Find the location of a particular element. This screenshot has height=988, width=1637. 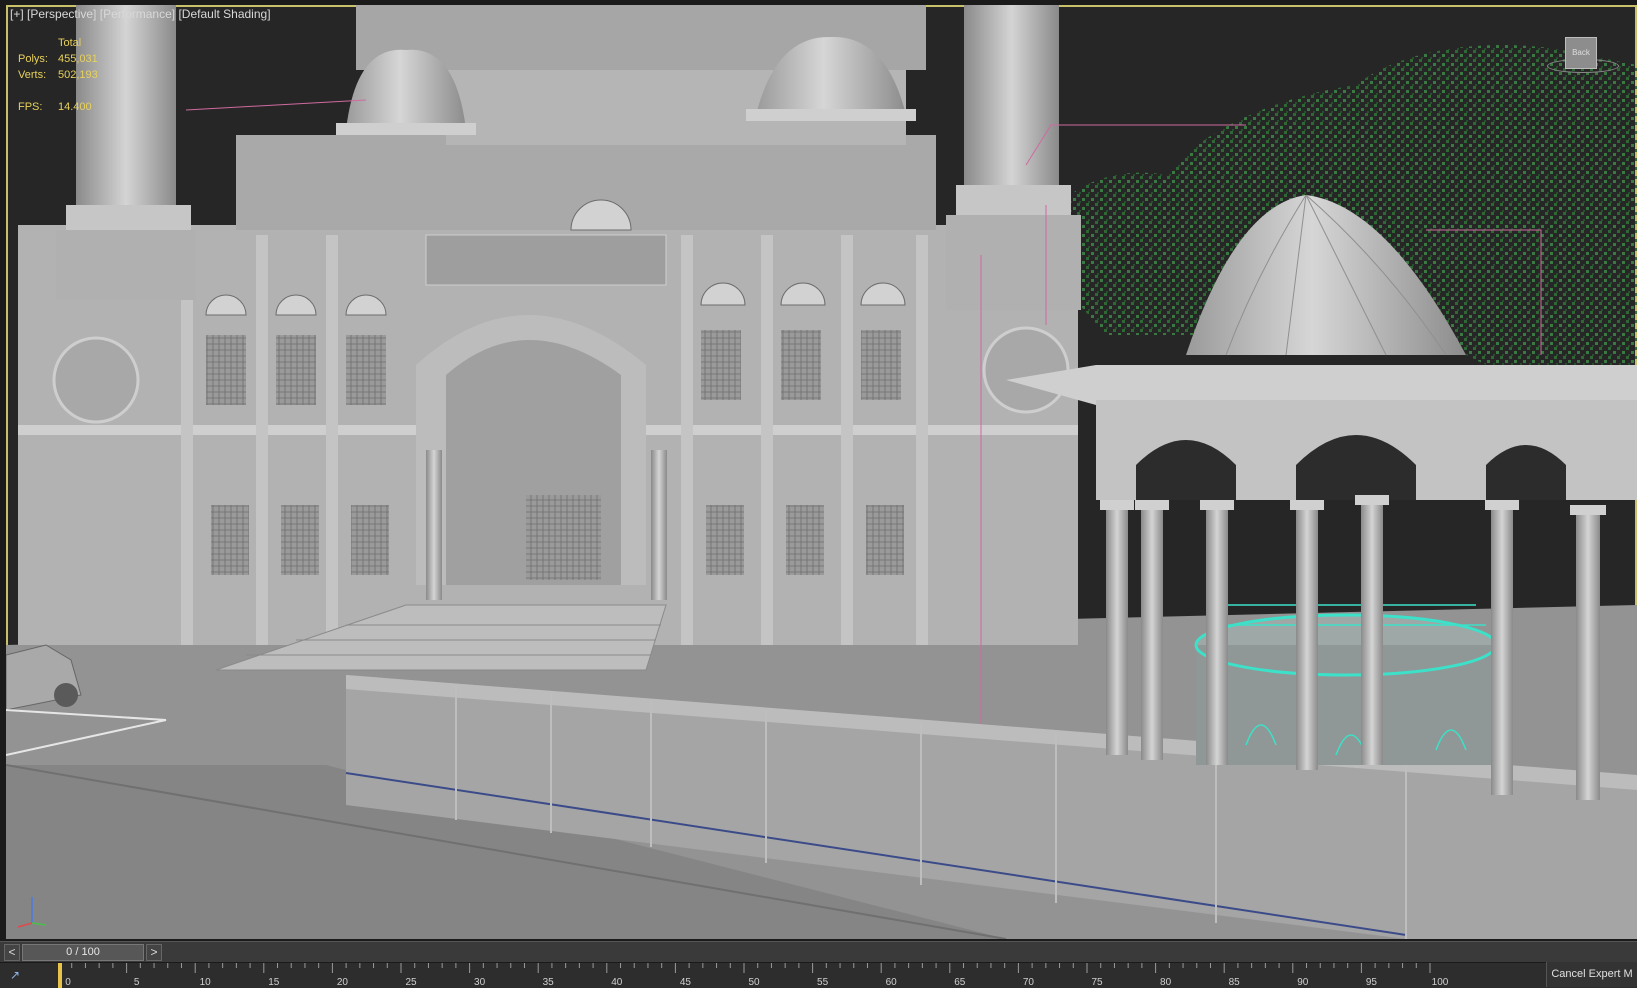

ruler-tick-label: 55 is located at coordinates (823, 982).